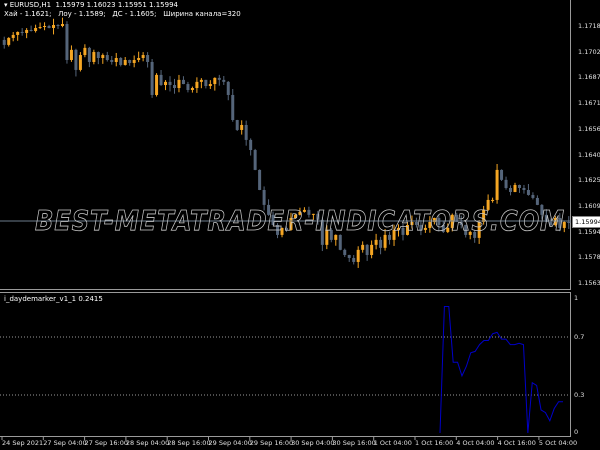  I want to click on ind-level-1: 1, so click(576, 298).